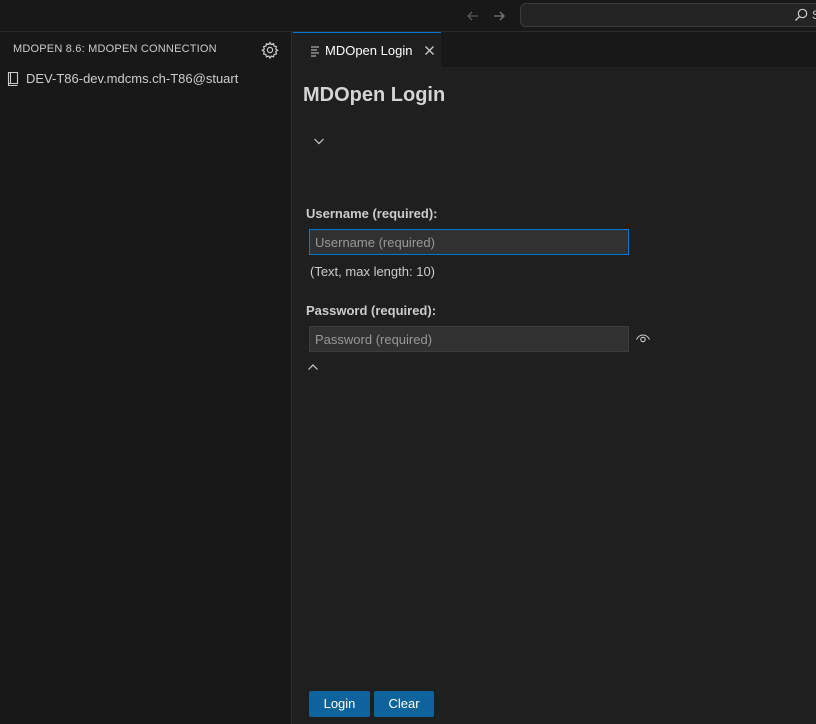  I want to click on preview-icon, so click(315, 50).